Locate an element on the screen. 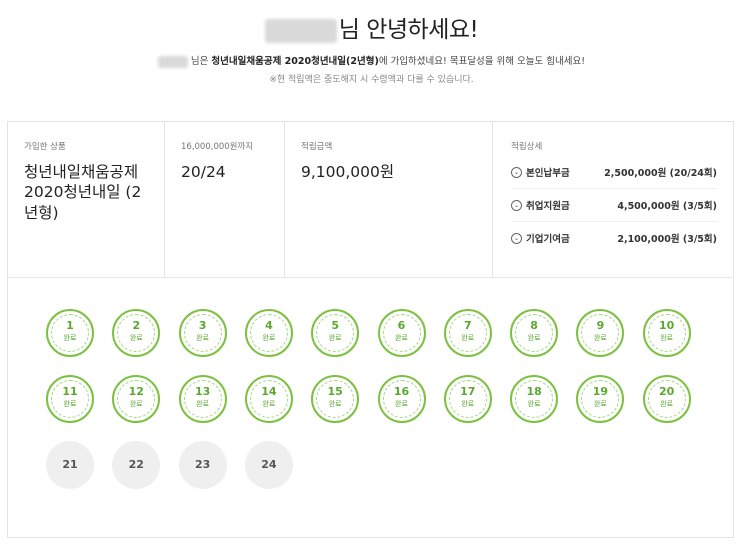 The width and height of the screenshot is (743, 550). product-name: 청년내일채움공제 2020청년내일 (2년형) is located at coordinates (83, 192).